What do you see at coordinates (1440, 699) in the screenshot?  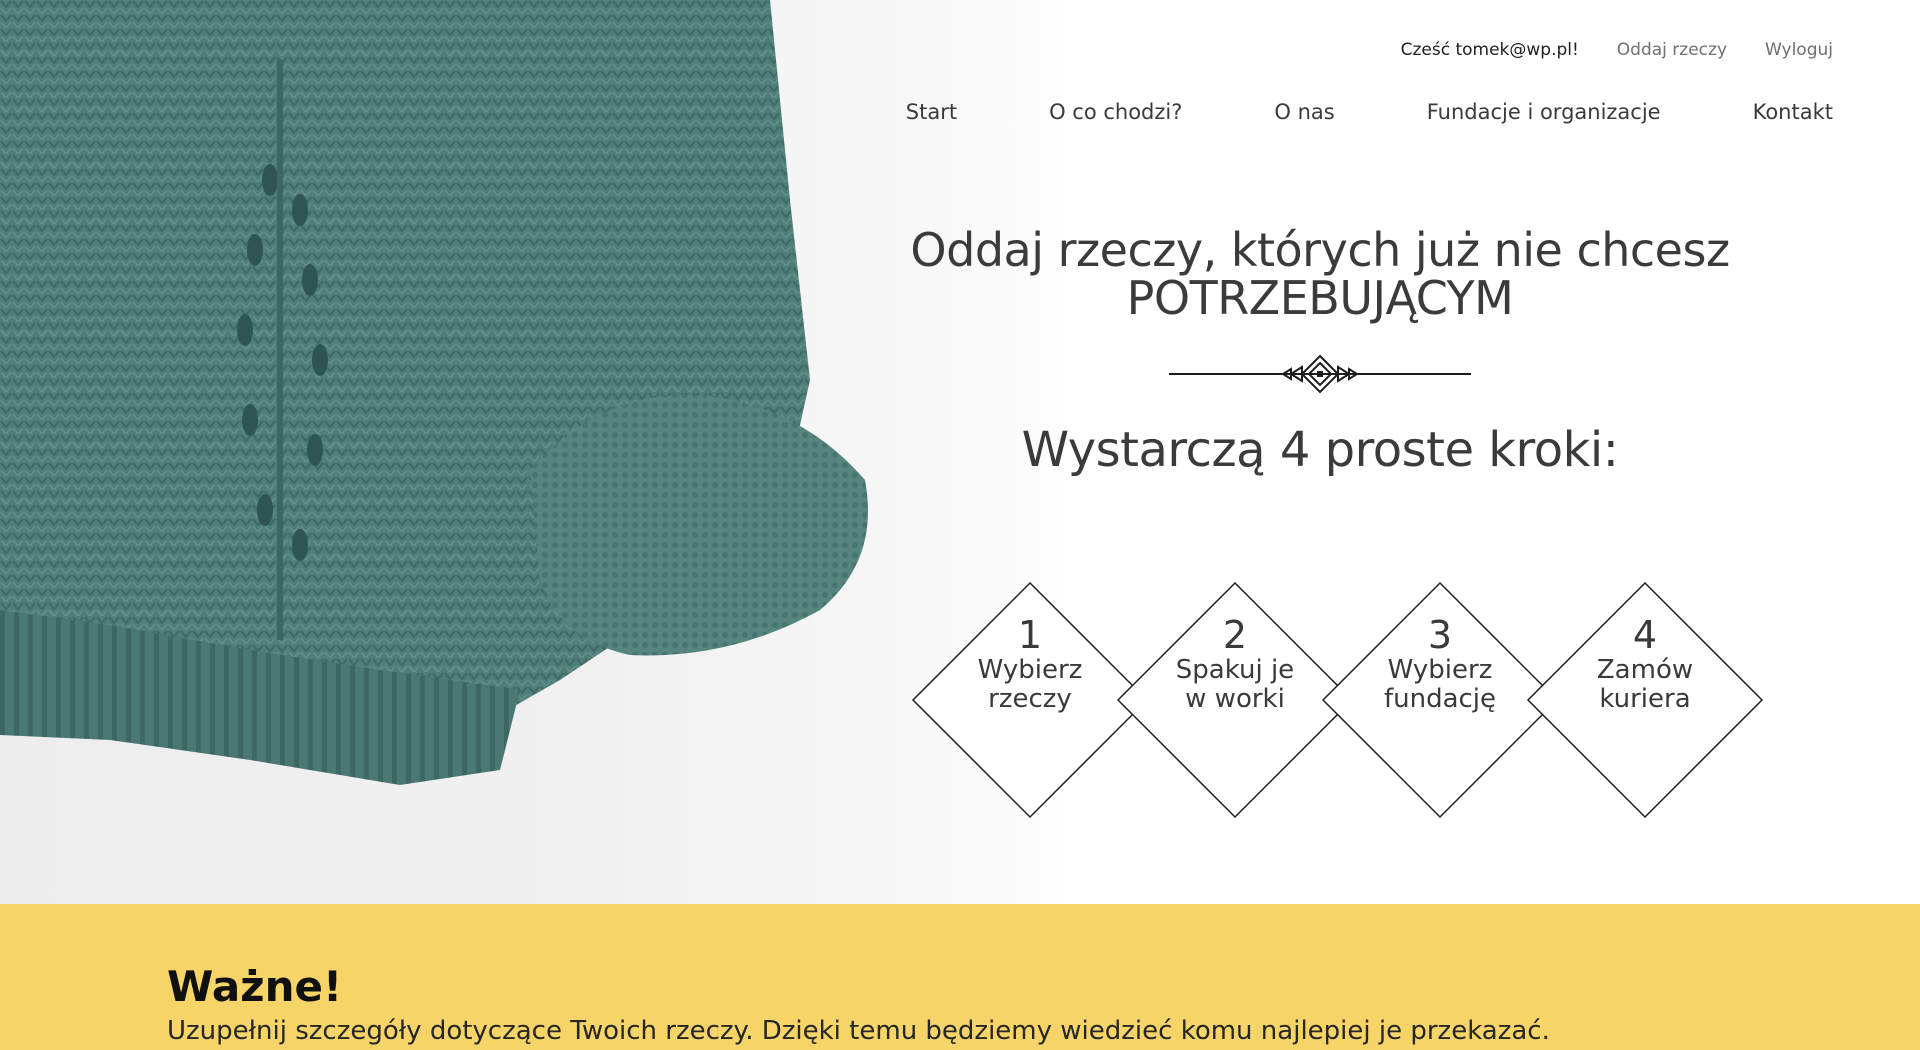 I see `step-3-label-line2: fundację` at bounding box center [1440, 699].